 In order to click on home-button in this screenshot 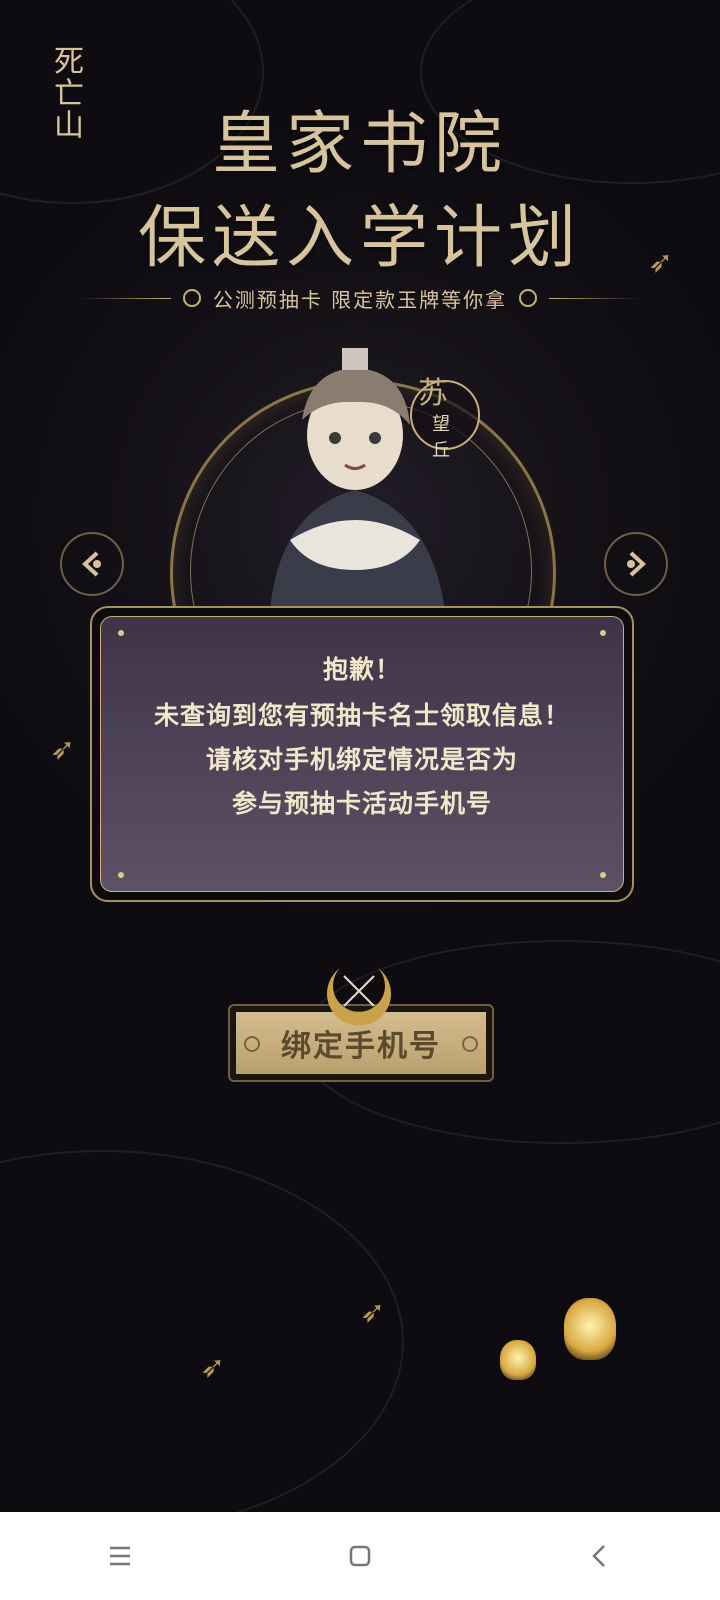, I will do `click(360, 1556)`.